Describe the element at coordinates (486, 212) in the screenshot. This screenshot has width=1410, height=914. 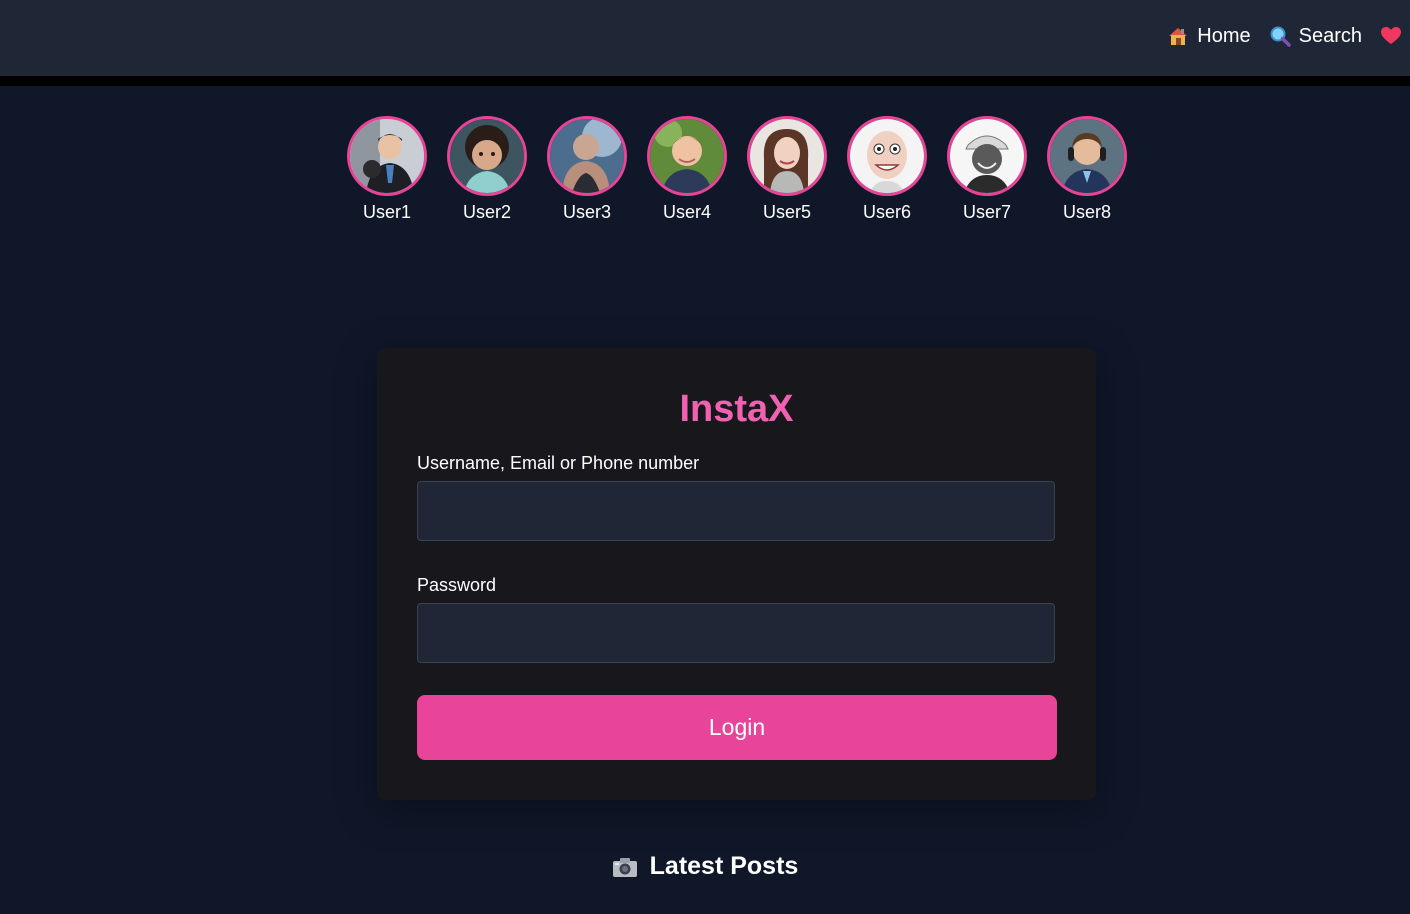
I see `story-username: User2` at that location.